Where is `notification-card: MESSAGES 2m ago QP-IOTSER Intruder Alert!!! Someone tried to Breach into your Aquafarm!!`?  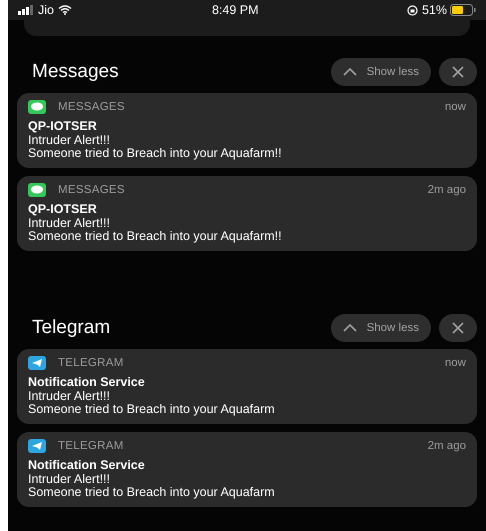
notification-card: MESSAGES 2m ago QP-IOTSER Intruder Alert!!! Someone tried to Breach into your Aquafarm!! is located at coordinates (247, 213).